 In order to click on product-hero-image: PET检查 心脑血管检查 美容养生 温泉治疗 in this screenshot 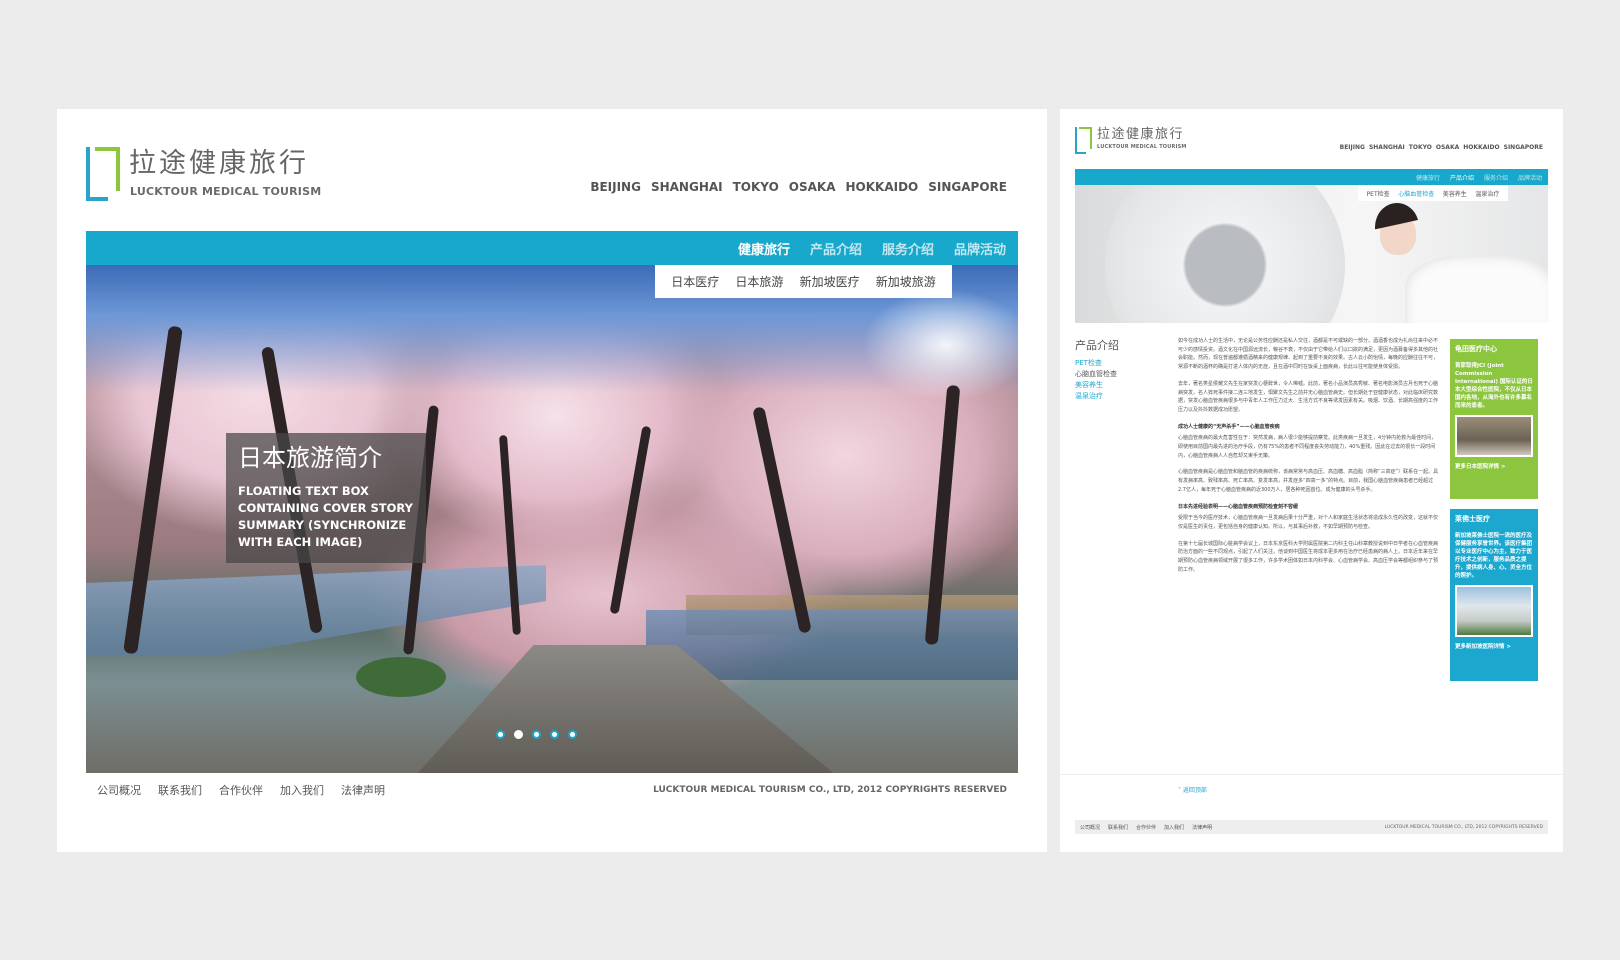, I will do `click(1311, 254)`.